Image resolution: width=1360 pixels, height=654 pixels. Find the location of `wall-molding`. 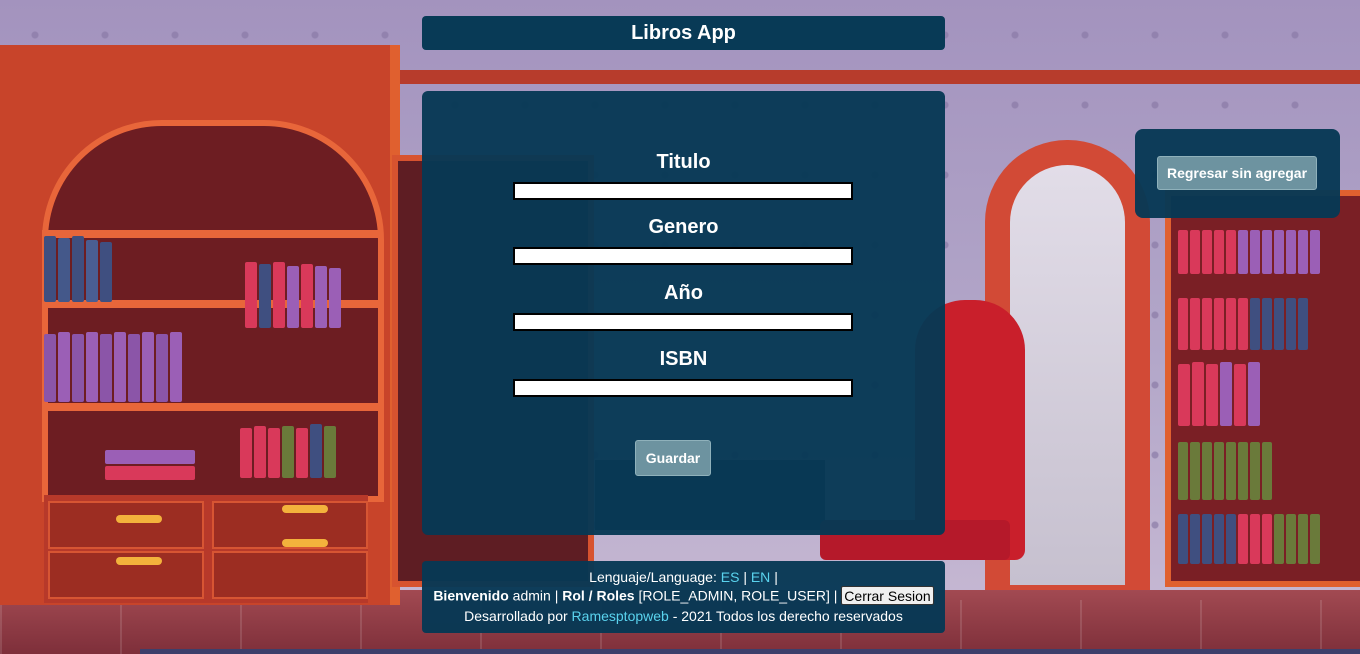

wall-molding is located at coordinates (870, 77).